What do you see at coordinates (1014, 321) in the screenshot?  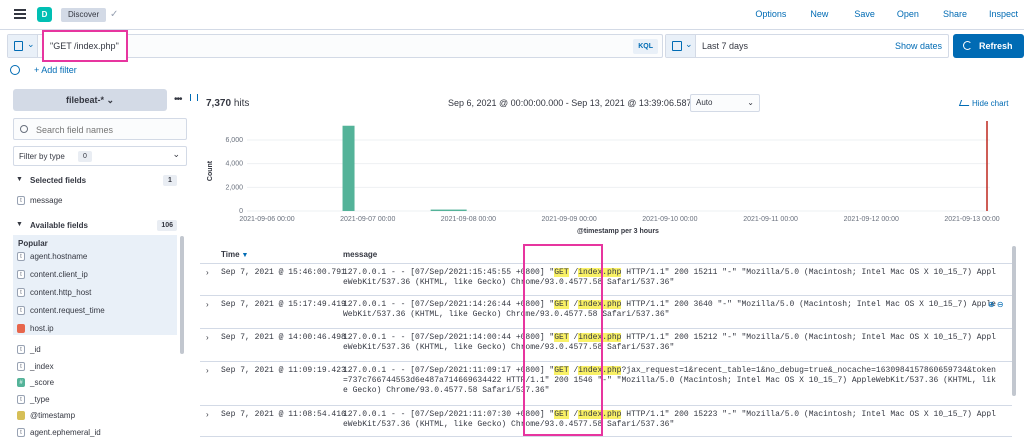 I see `table-scrollbar` at bounding box center [1014, 321].